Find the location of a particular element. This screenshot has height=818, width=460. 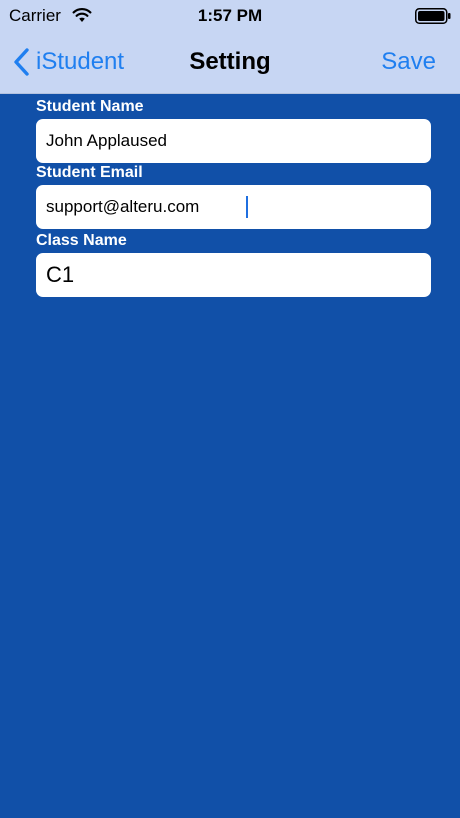

student-email-label: Student Email is located at coordinates (89, 172).